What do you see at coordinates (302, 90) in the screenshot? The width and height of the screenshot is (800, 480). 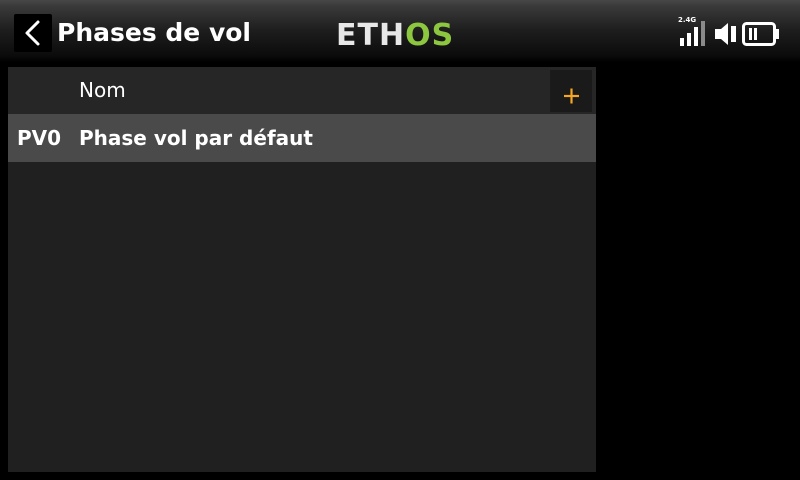 I see `table-header: Nom` at bounding box center [302, 90].